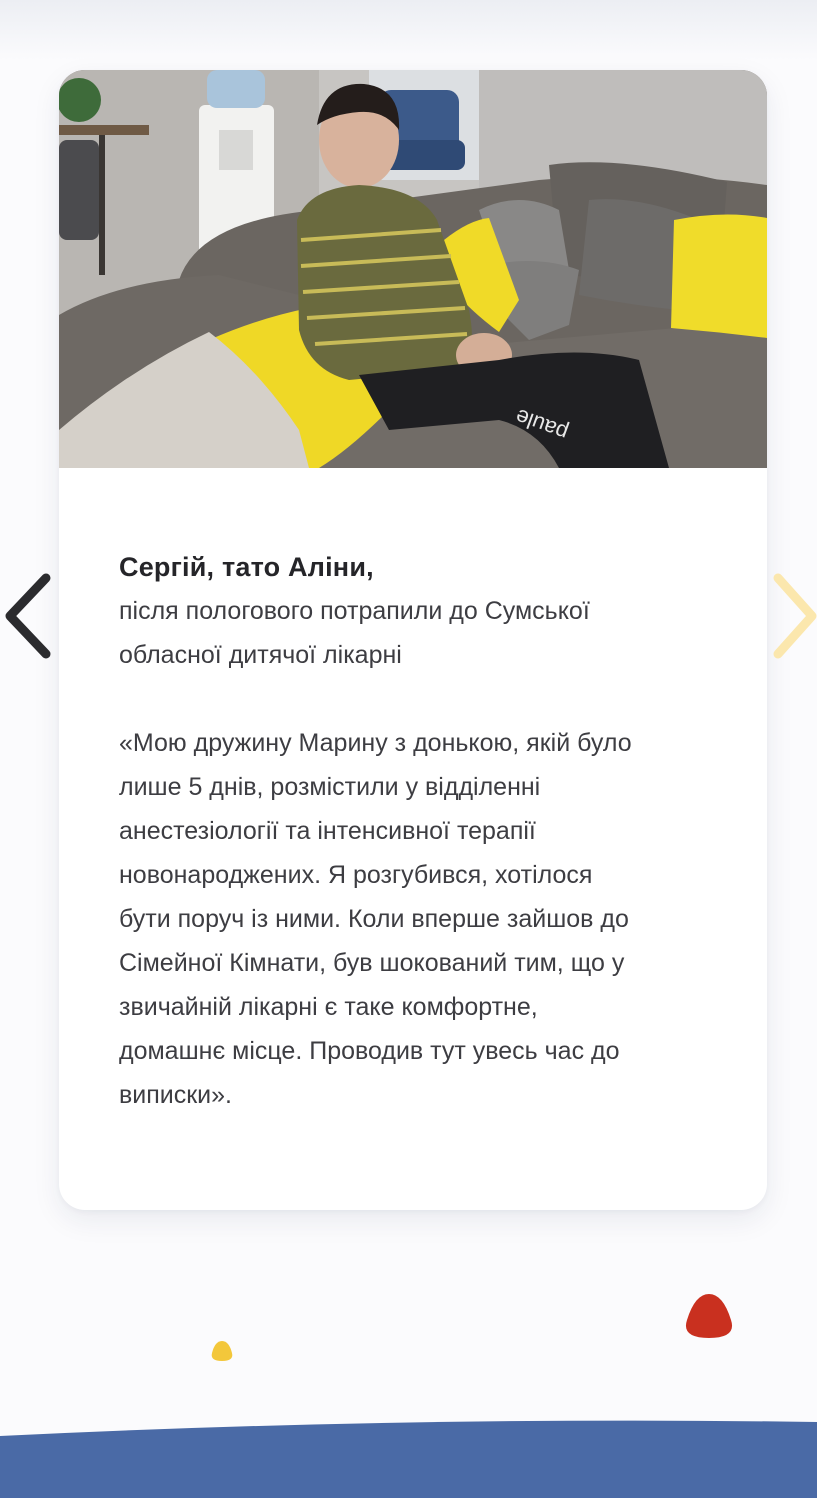  What do you see at coordinates (709, 1316) in the screenshot?
I see `decorative-red-drop-shape` at bounding box center [709, 1316].